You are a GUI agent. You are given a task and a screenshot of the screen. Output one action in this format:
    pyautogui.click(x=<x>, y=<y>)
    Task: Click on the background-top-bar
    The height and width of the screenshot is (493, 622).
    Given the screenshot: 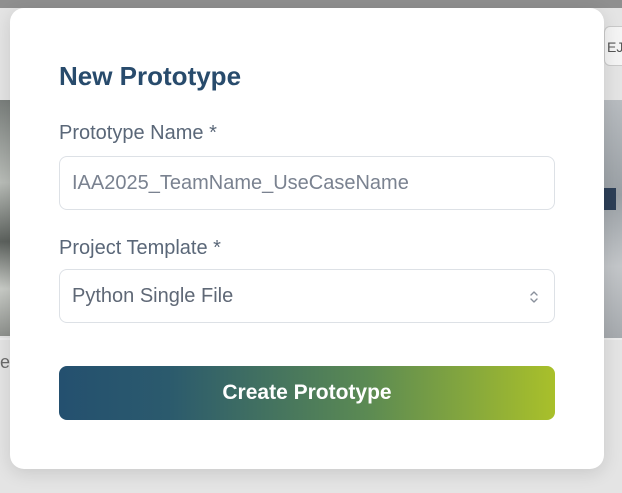 What is the action you would take?
    pyautogui.click(x=311, y=4)
    